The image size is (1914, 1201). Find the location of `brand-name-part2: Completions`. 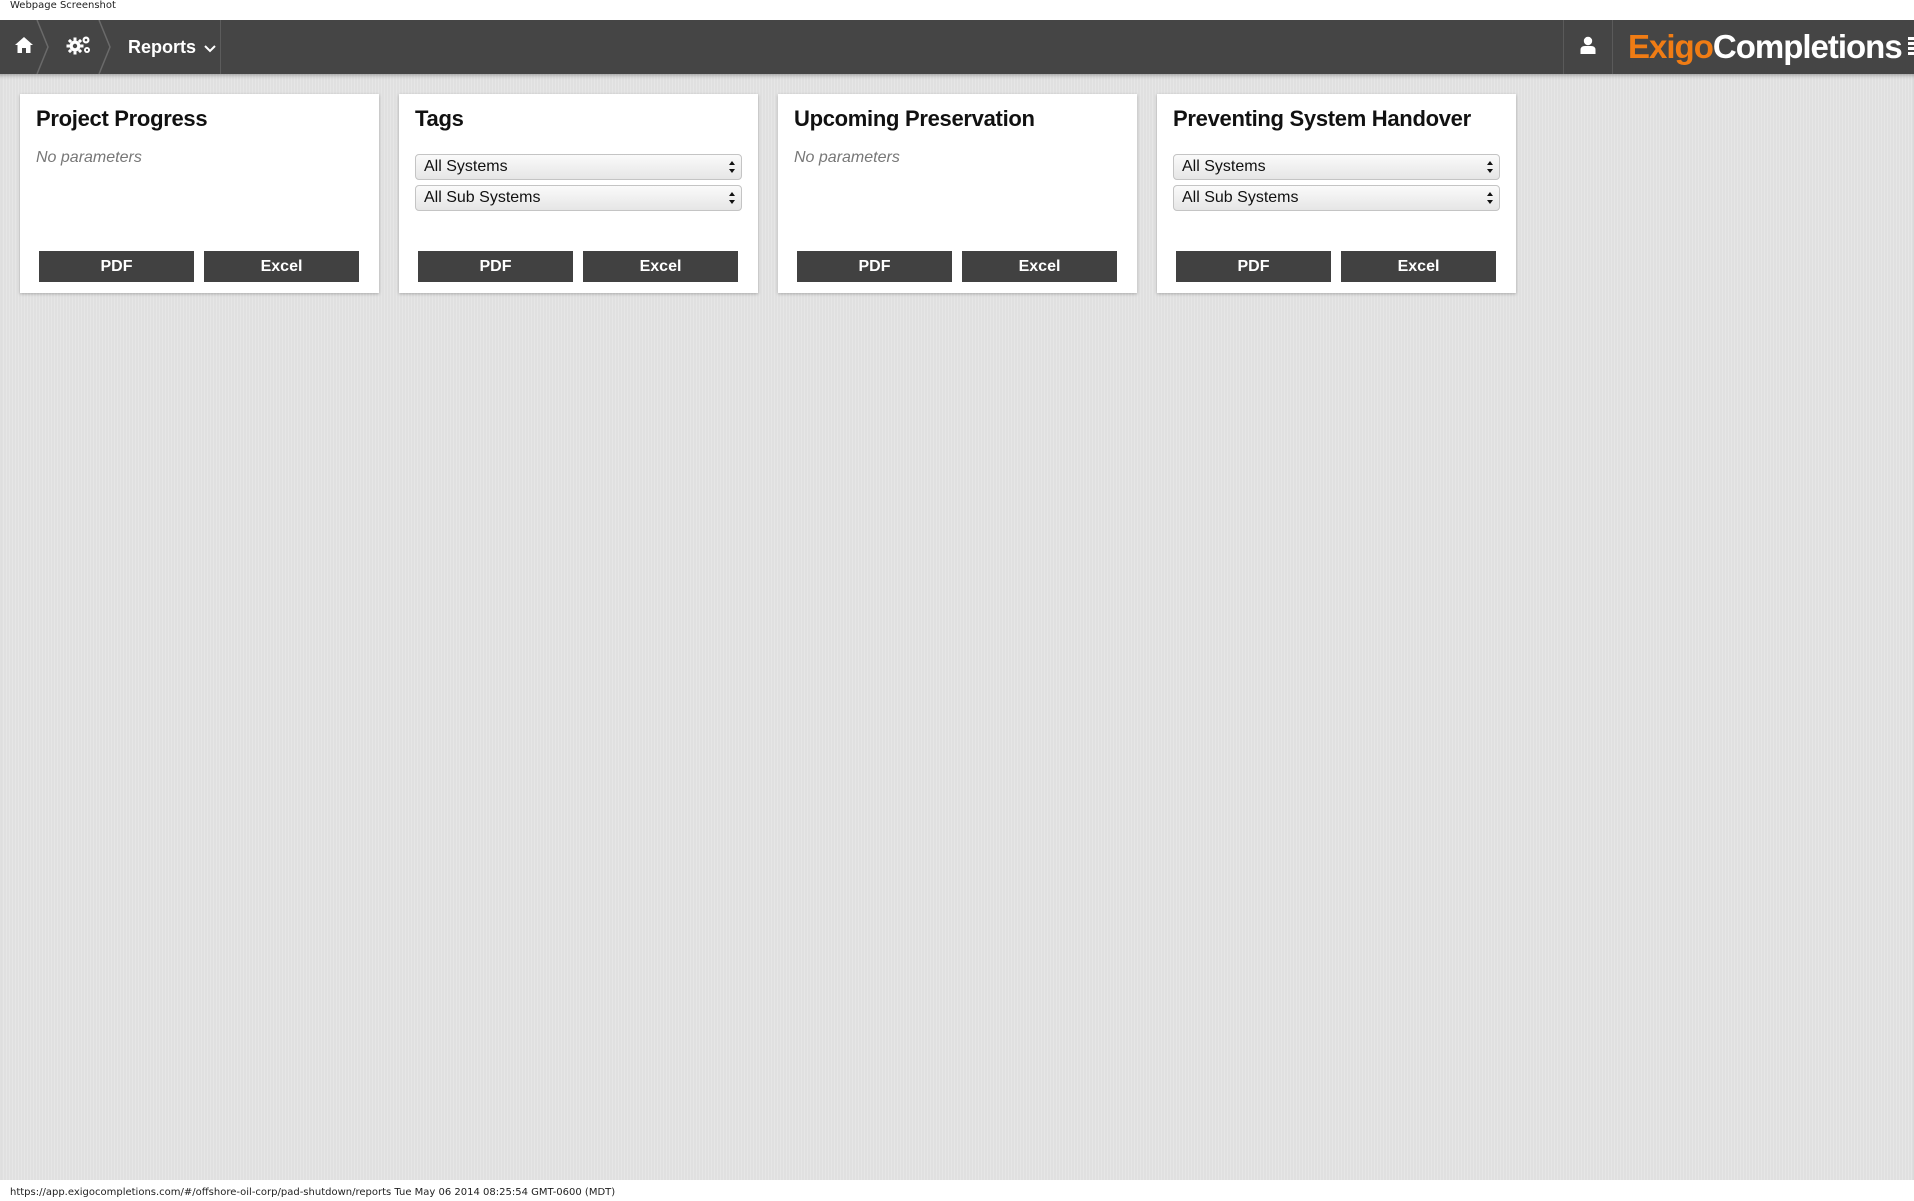

brand-name-part2: Completions is located at coordinates (1807, 46).